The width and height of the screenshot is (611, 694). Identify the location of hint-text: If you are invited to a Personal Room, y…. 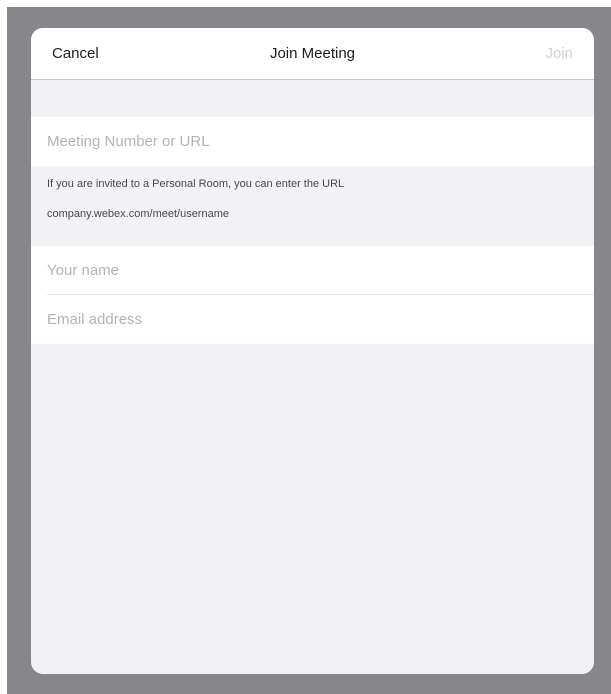
(196, 184).